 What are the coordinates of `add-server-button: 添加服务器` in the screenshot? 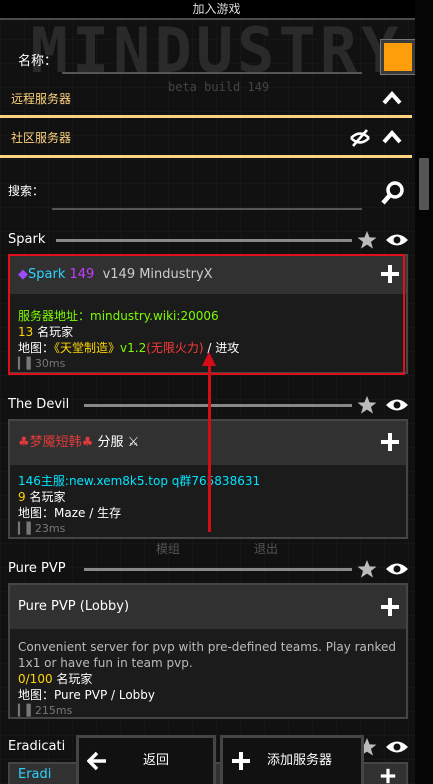 It's located at (292, 759).